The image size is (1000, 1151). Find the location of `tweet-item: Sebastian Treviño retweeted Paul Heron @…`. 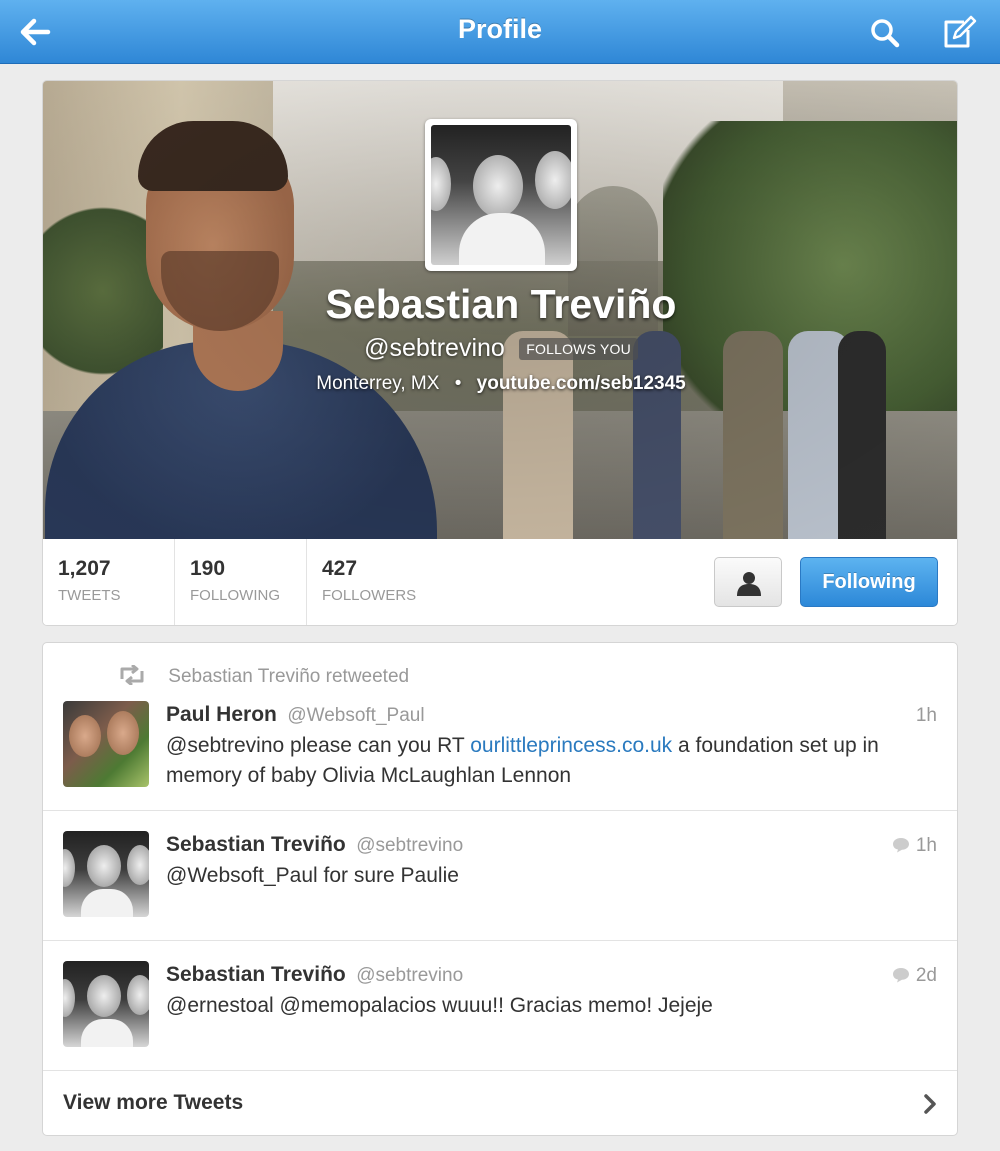

tweet-item: Sebastian Treviño retweeted Paul Heron @… is located at coordinates (500, 727).